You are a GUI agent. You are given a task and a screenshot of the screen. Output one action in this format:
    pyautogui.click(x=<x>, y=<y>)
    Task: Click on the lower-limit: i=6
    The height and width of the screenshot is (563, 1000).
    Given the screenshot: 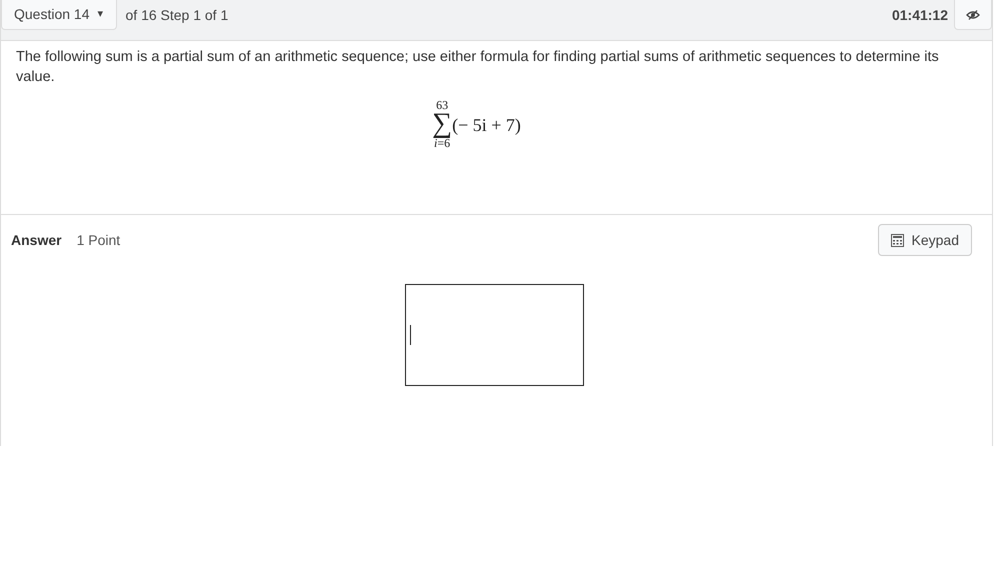 What is the action you would take?
    pyautogui.click(x=442, y=143)
    